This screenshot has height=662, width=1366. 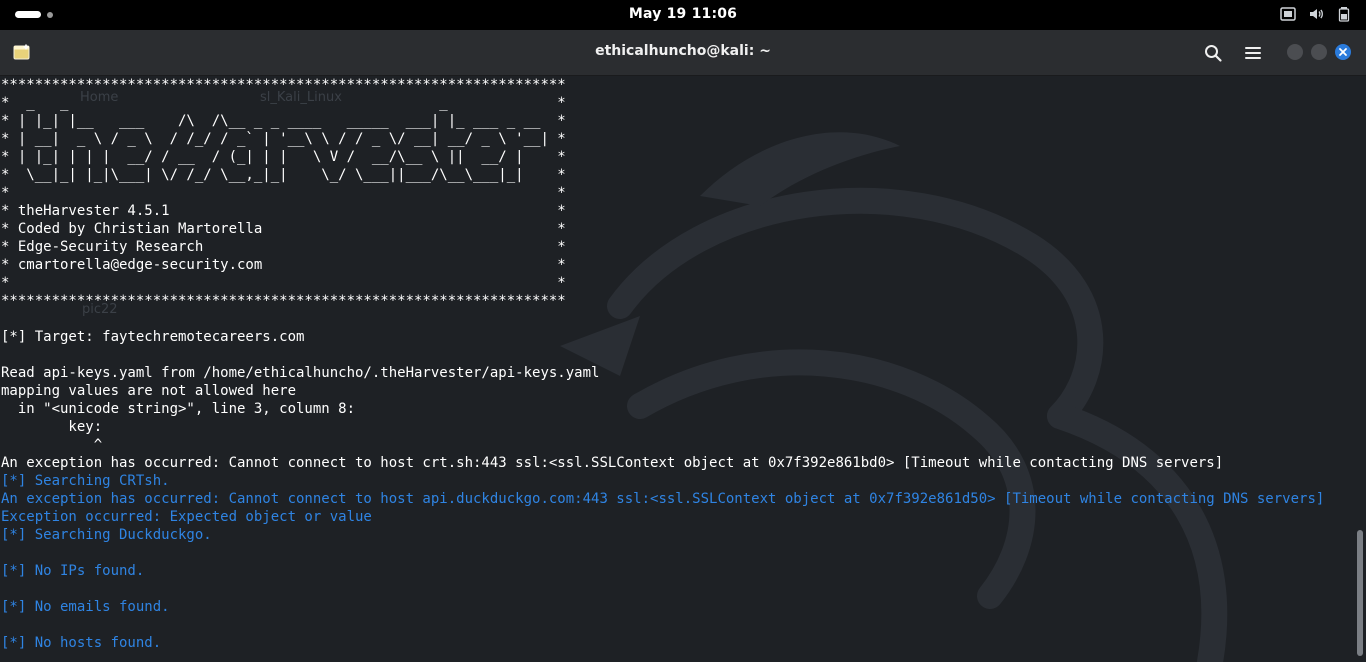 What do you see at coordinates (73, 571) in the screenshot?
I see `terminal-line: [*] No IPs found.` at bounding box center [73, 571].